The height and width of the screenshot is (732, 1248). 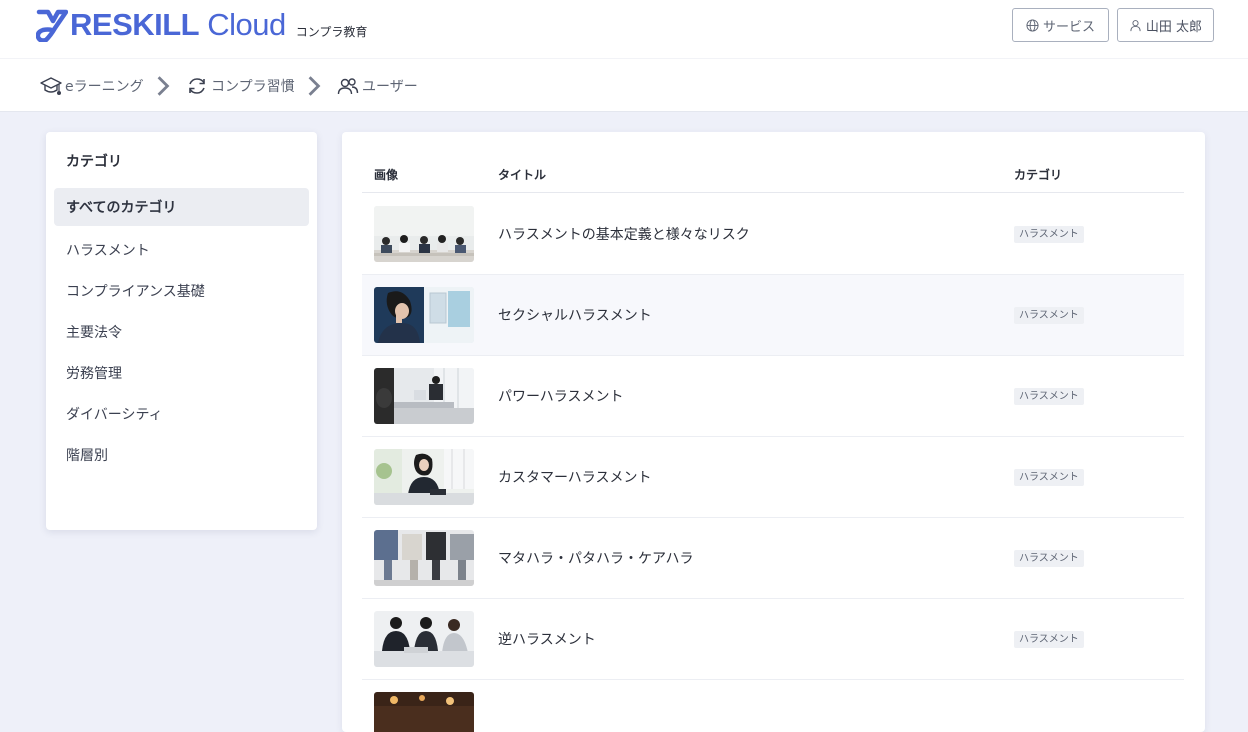 What do you see at coordinates (575, 315) in the screenshot?
I see `course-title: セクシャルハラスメント` at bounding box center [575, 315].